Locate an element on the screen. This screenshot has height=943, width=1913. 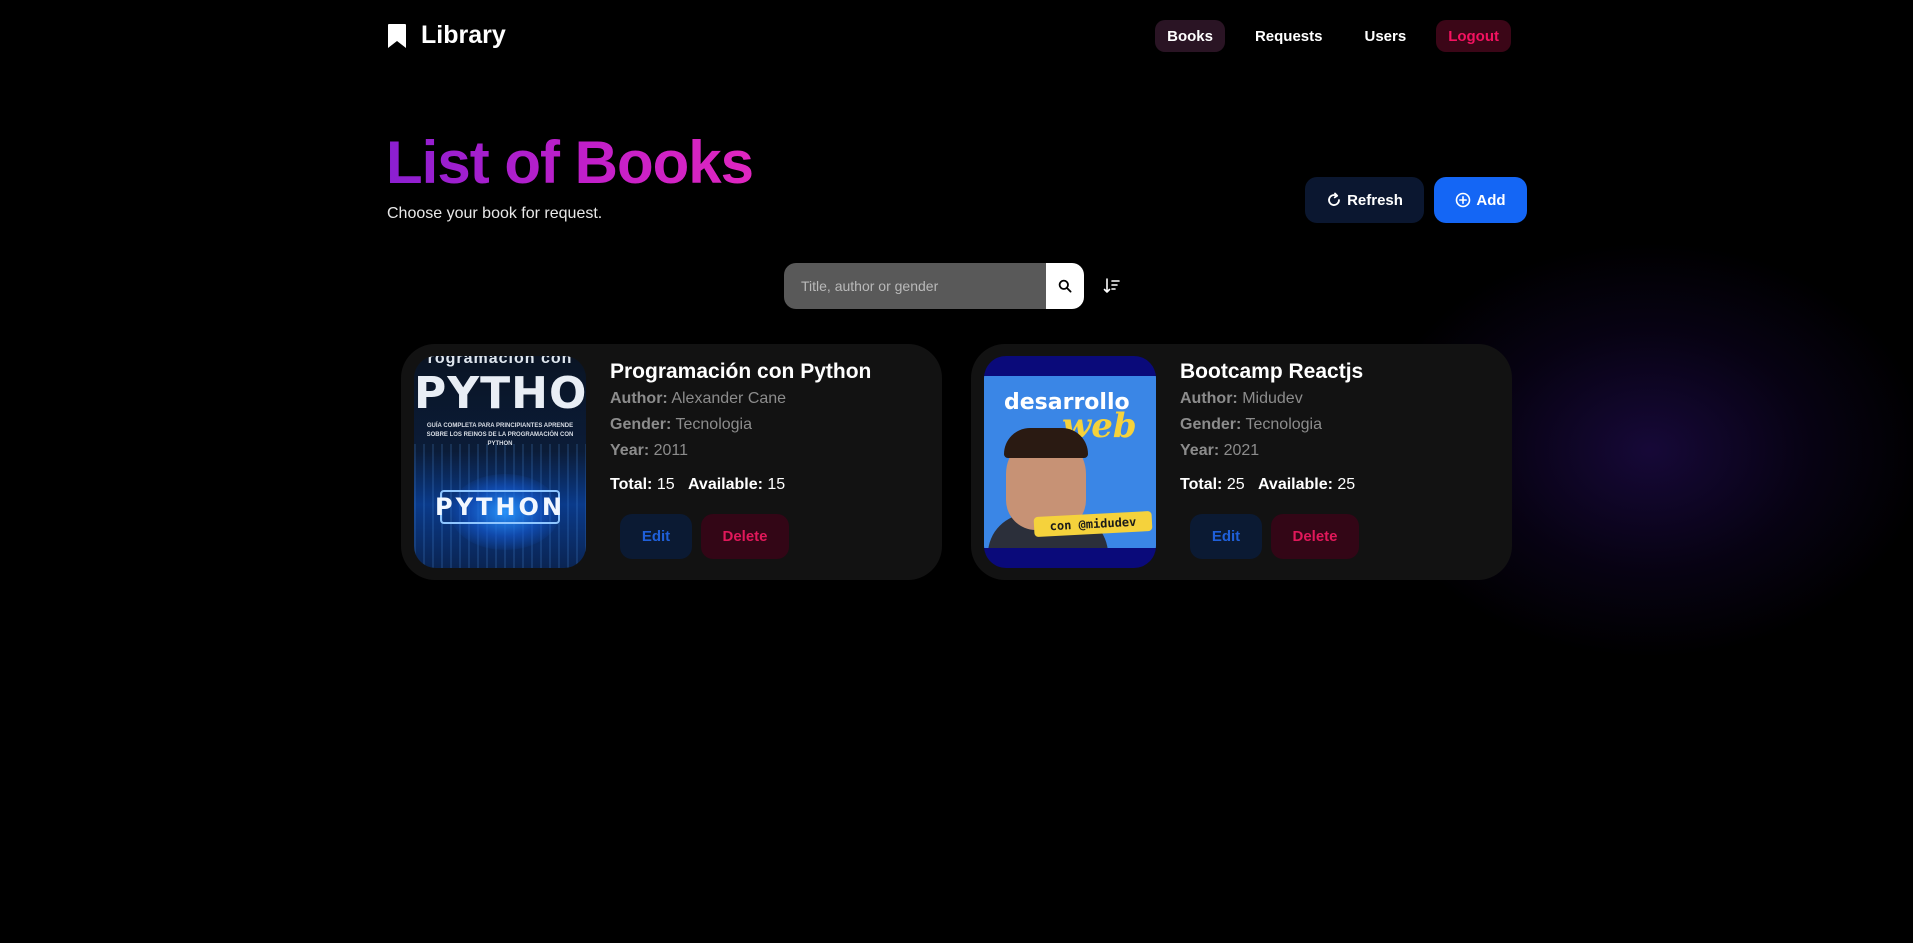
total-value: 25 is located at coordinates (1235, 484).